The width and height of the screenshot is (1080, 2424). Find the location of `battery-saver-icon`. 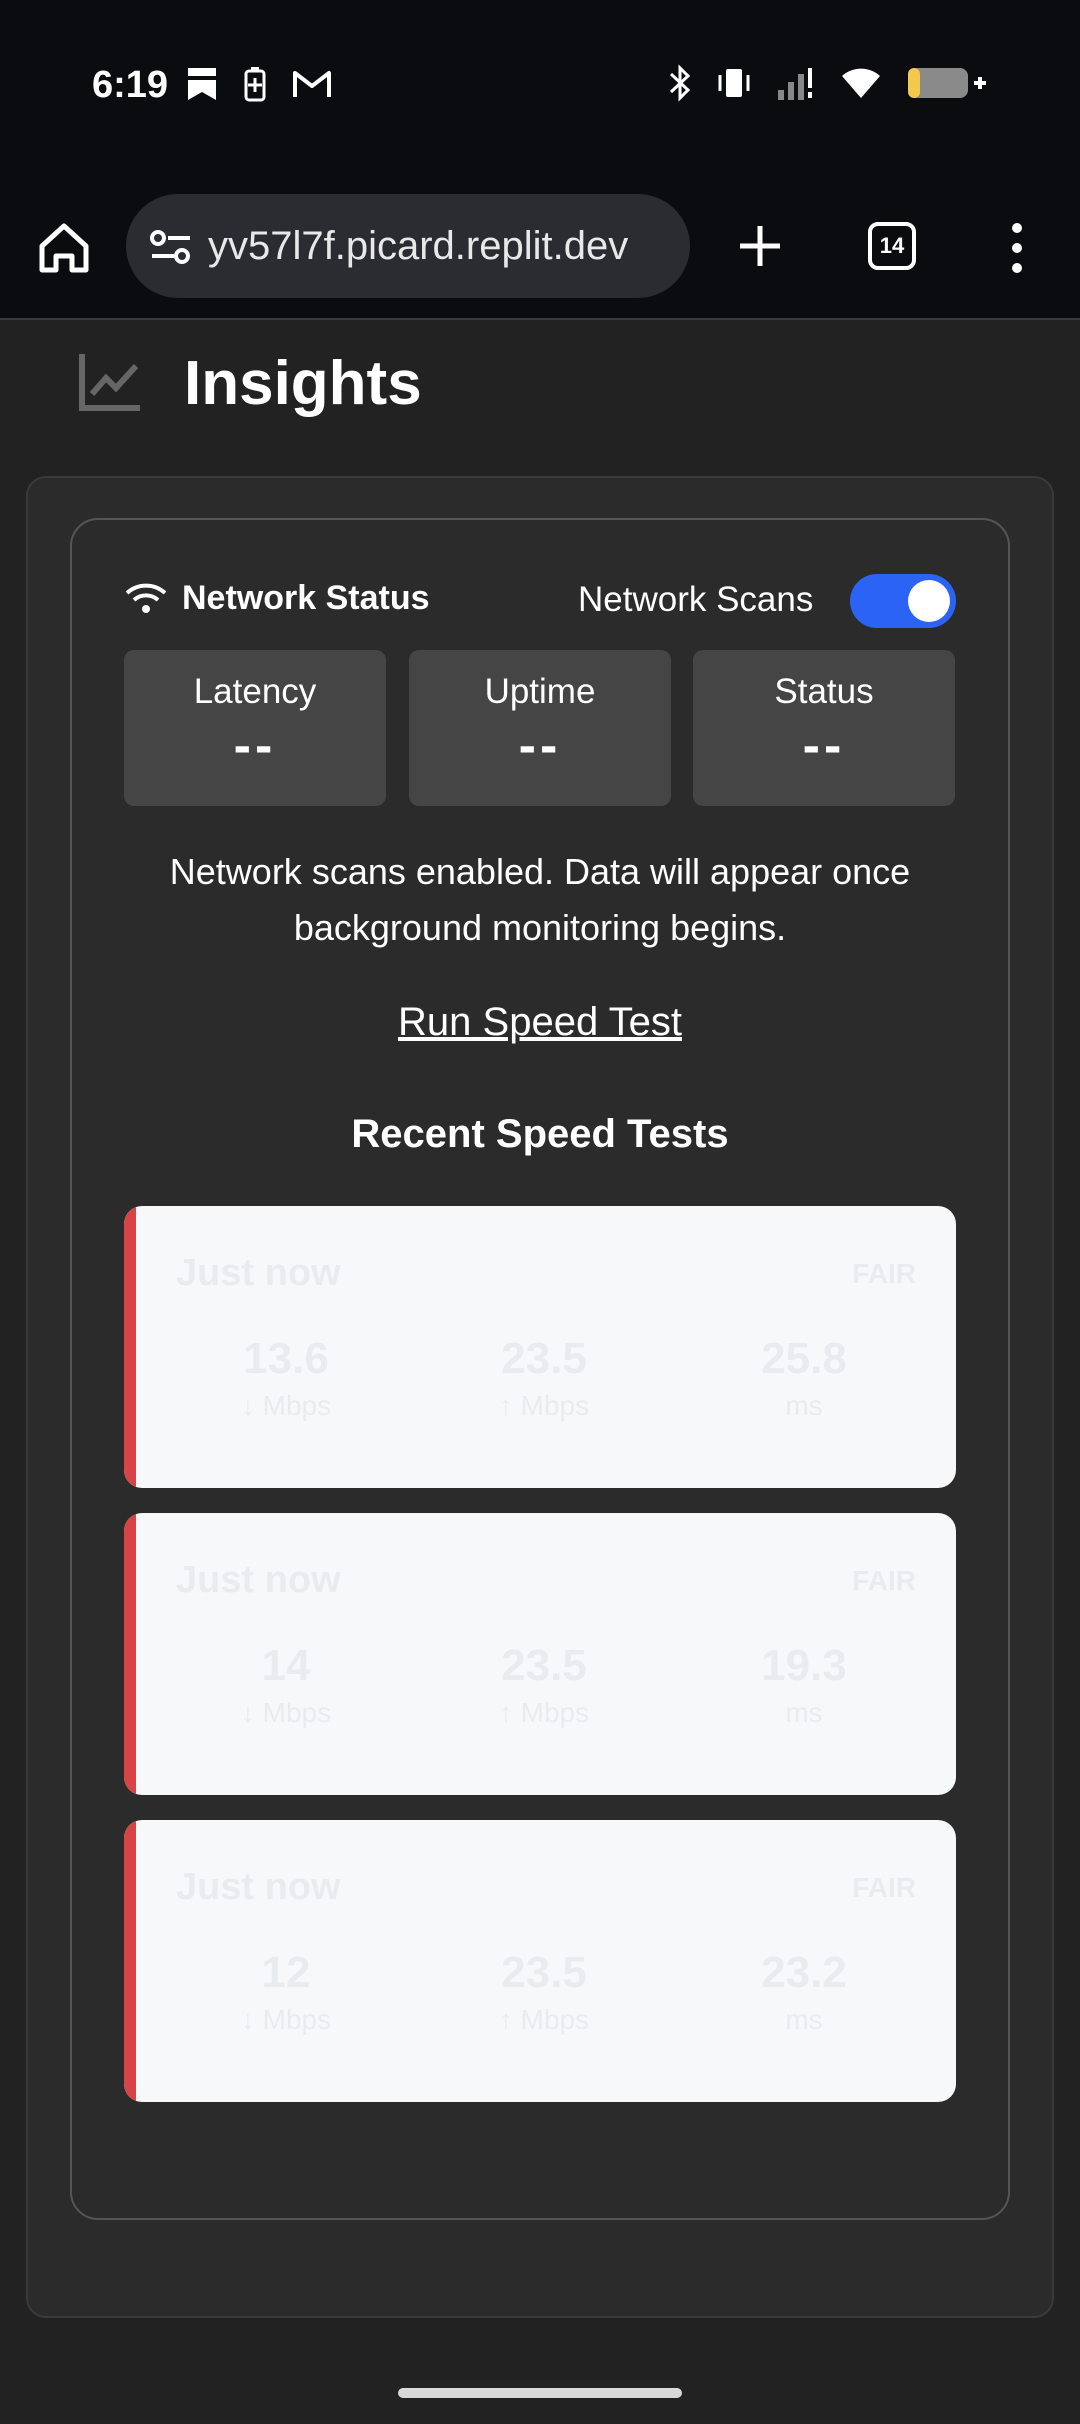

battery-saver-icon is located at coordinates (255, 84).